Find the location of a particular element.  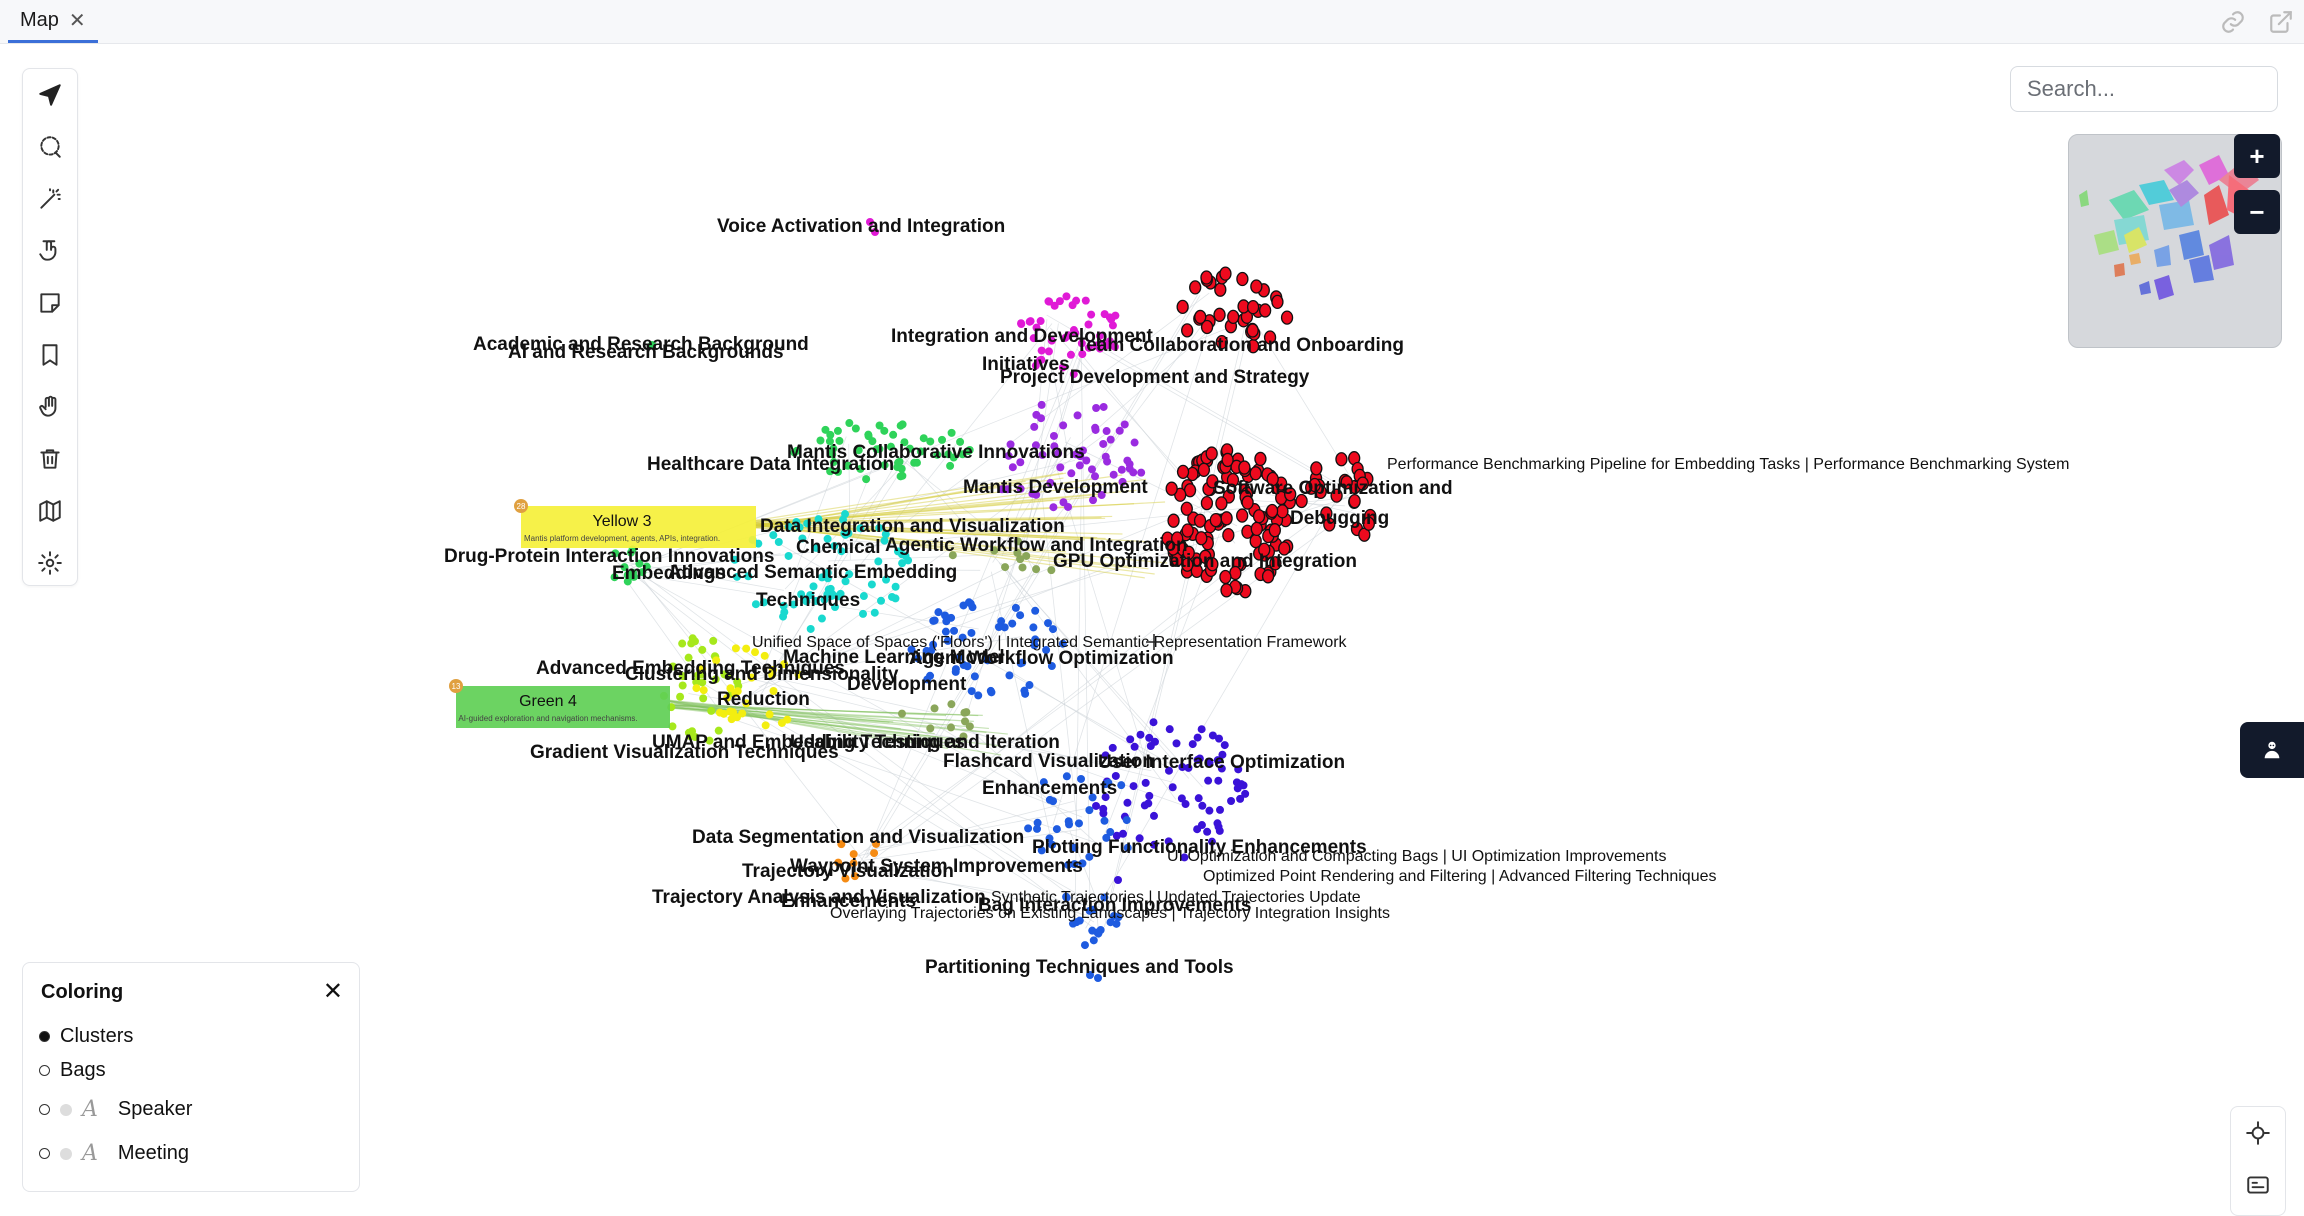

trash-icon is located at coordinates (50, 459).